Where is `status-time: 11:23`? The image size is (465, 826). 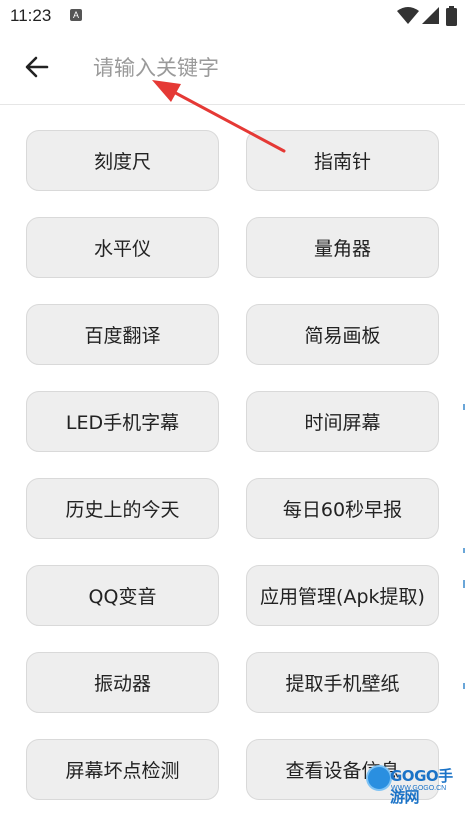 status-time: 11:23 is located at coordinates (31, 15).